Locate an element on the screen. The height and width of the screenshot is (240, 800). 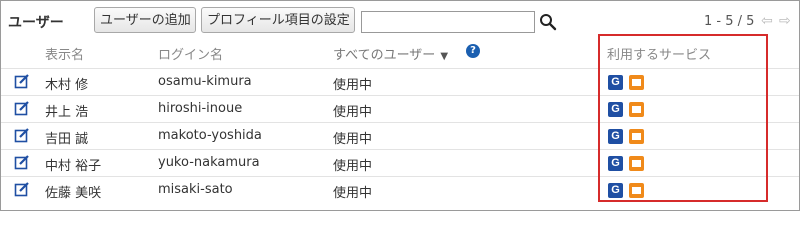
user-login-name: misaki-sato is located at coordinates (195, 189).